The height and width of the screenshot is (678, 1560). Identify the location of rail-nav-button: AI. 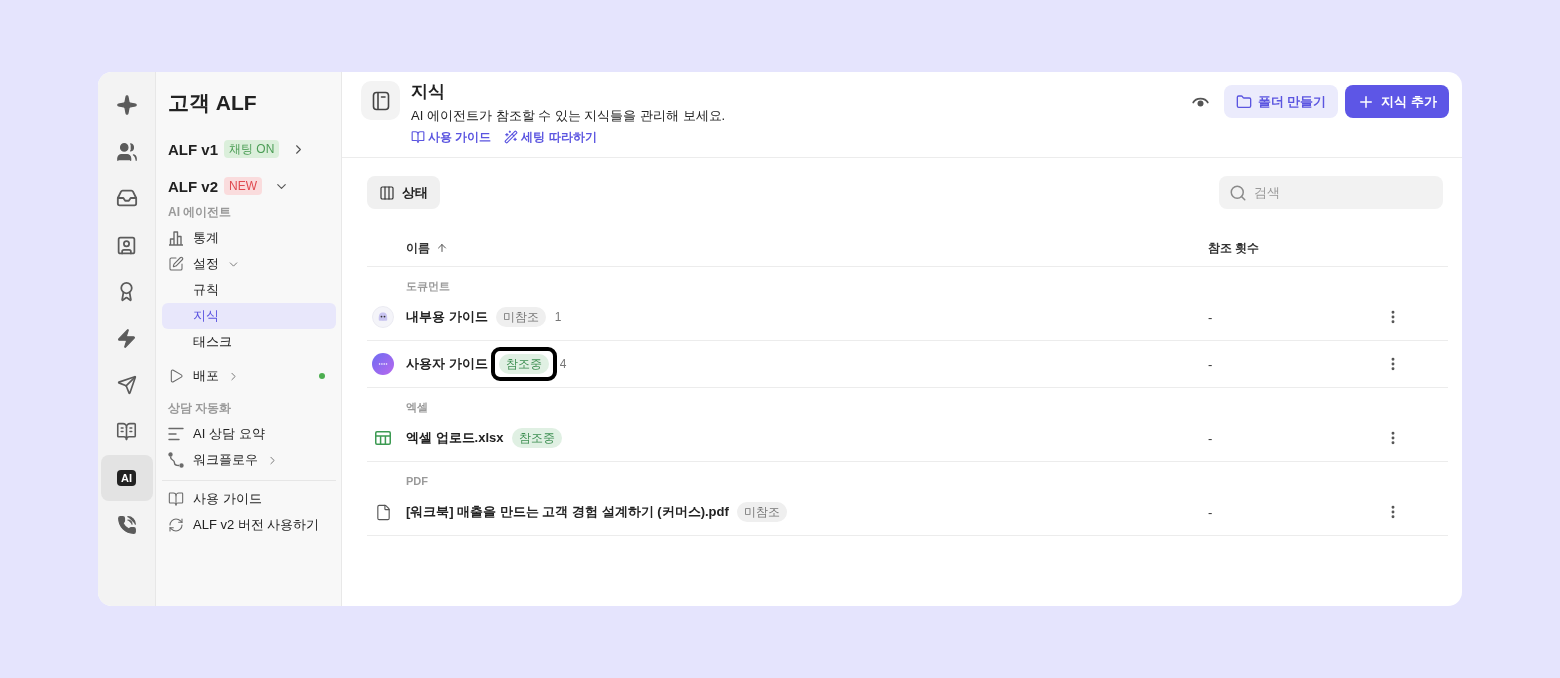
(126, 478).